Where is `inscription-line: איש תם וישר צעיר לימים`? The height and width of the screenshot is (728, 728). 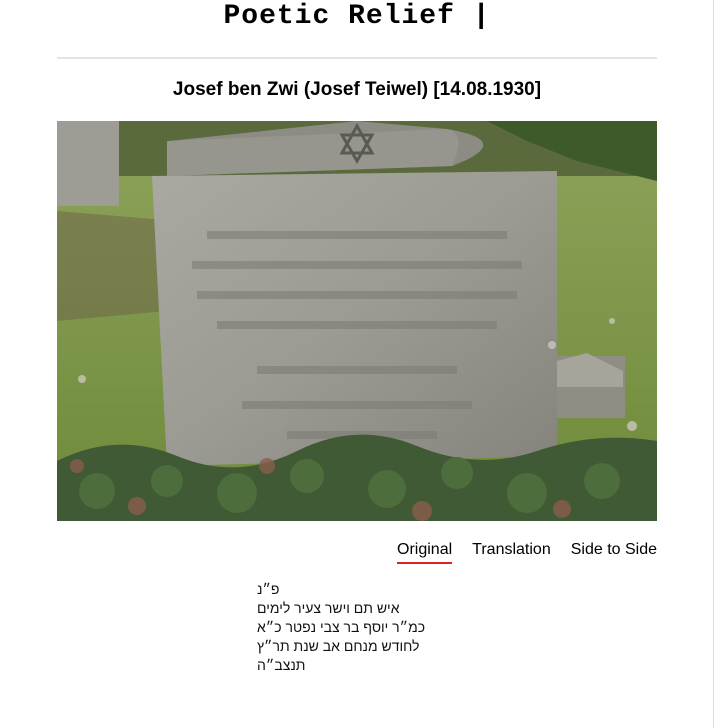
inscription-line: איש תם וישר צעיר לימים is located at coordinates (328, 608).